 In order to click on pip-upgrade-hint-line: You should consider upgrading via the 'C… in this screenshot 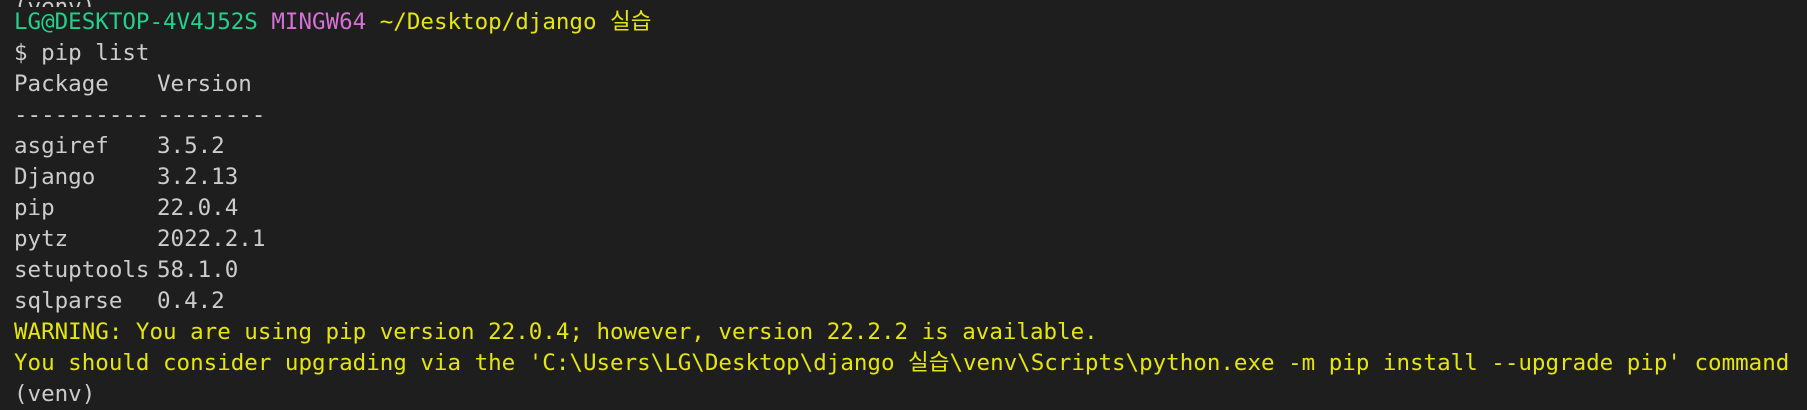, I will do `click(904, 363)`.